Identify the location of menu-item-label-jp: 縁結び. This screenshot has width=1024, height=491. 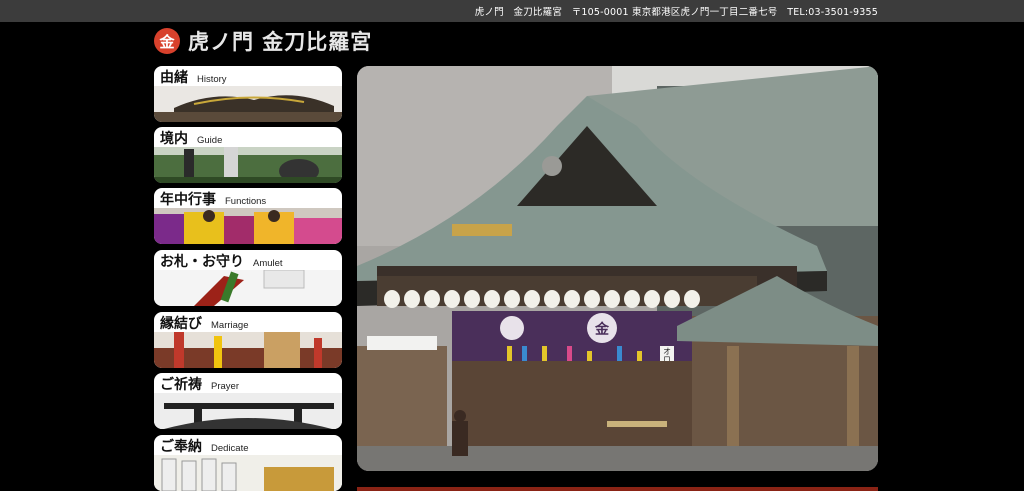
(181, 324).